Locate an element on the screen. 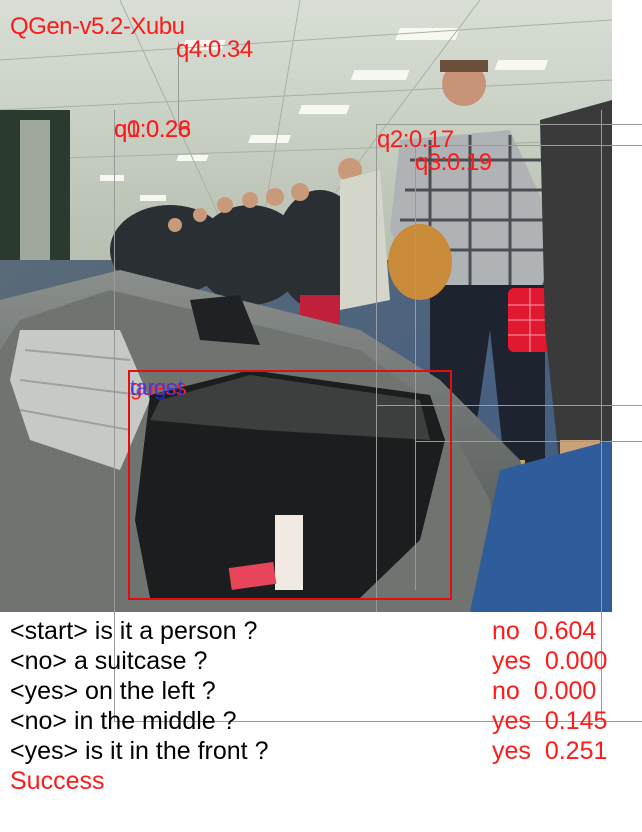 The height and width of the screenshot is (832, 642). question-text: <no> a suitcase ? is located at coordinates (109, 661).